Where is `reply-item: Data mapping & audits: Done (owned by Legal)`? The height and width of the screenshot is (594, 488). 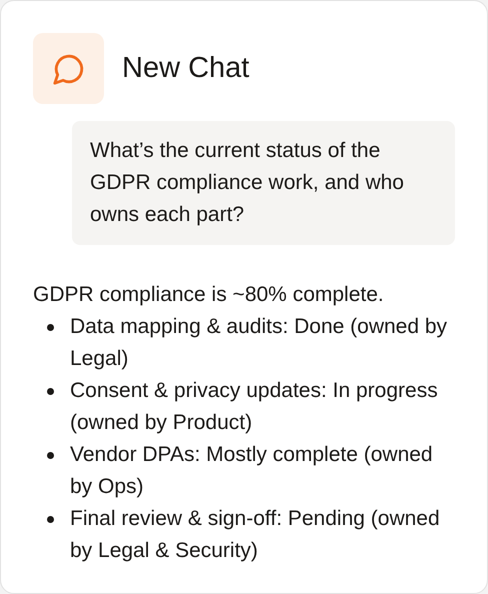 reply-item: Data mapping & audits: Done (owned by Legal) is located at coordinates (259, 343).